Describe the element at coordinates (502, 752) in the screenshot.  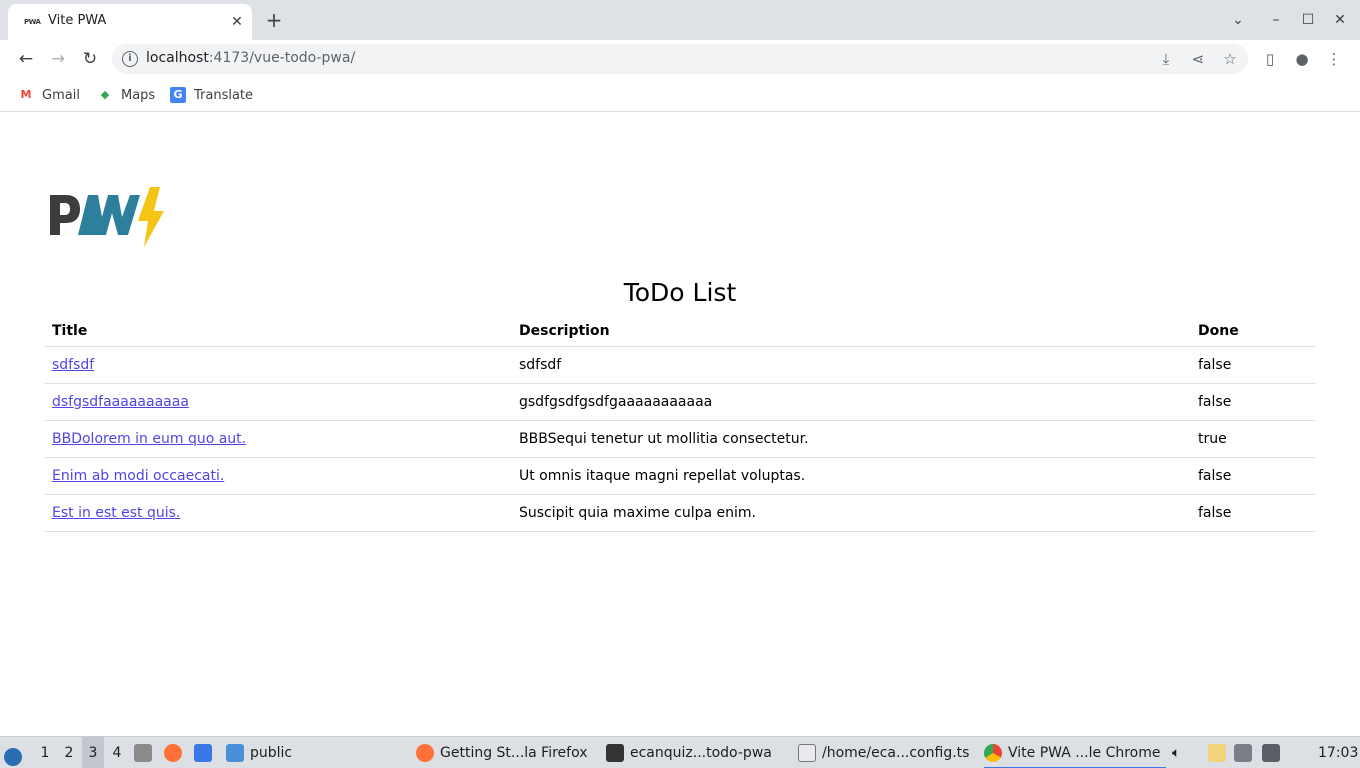
I see `taskbar-app-firefox: Getting St...la Firefox` at that location.